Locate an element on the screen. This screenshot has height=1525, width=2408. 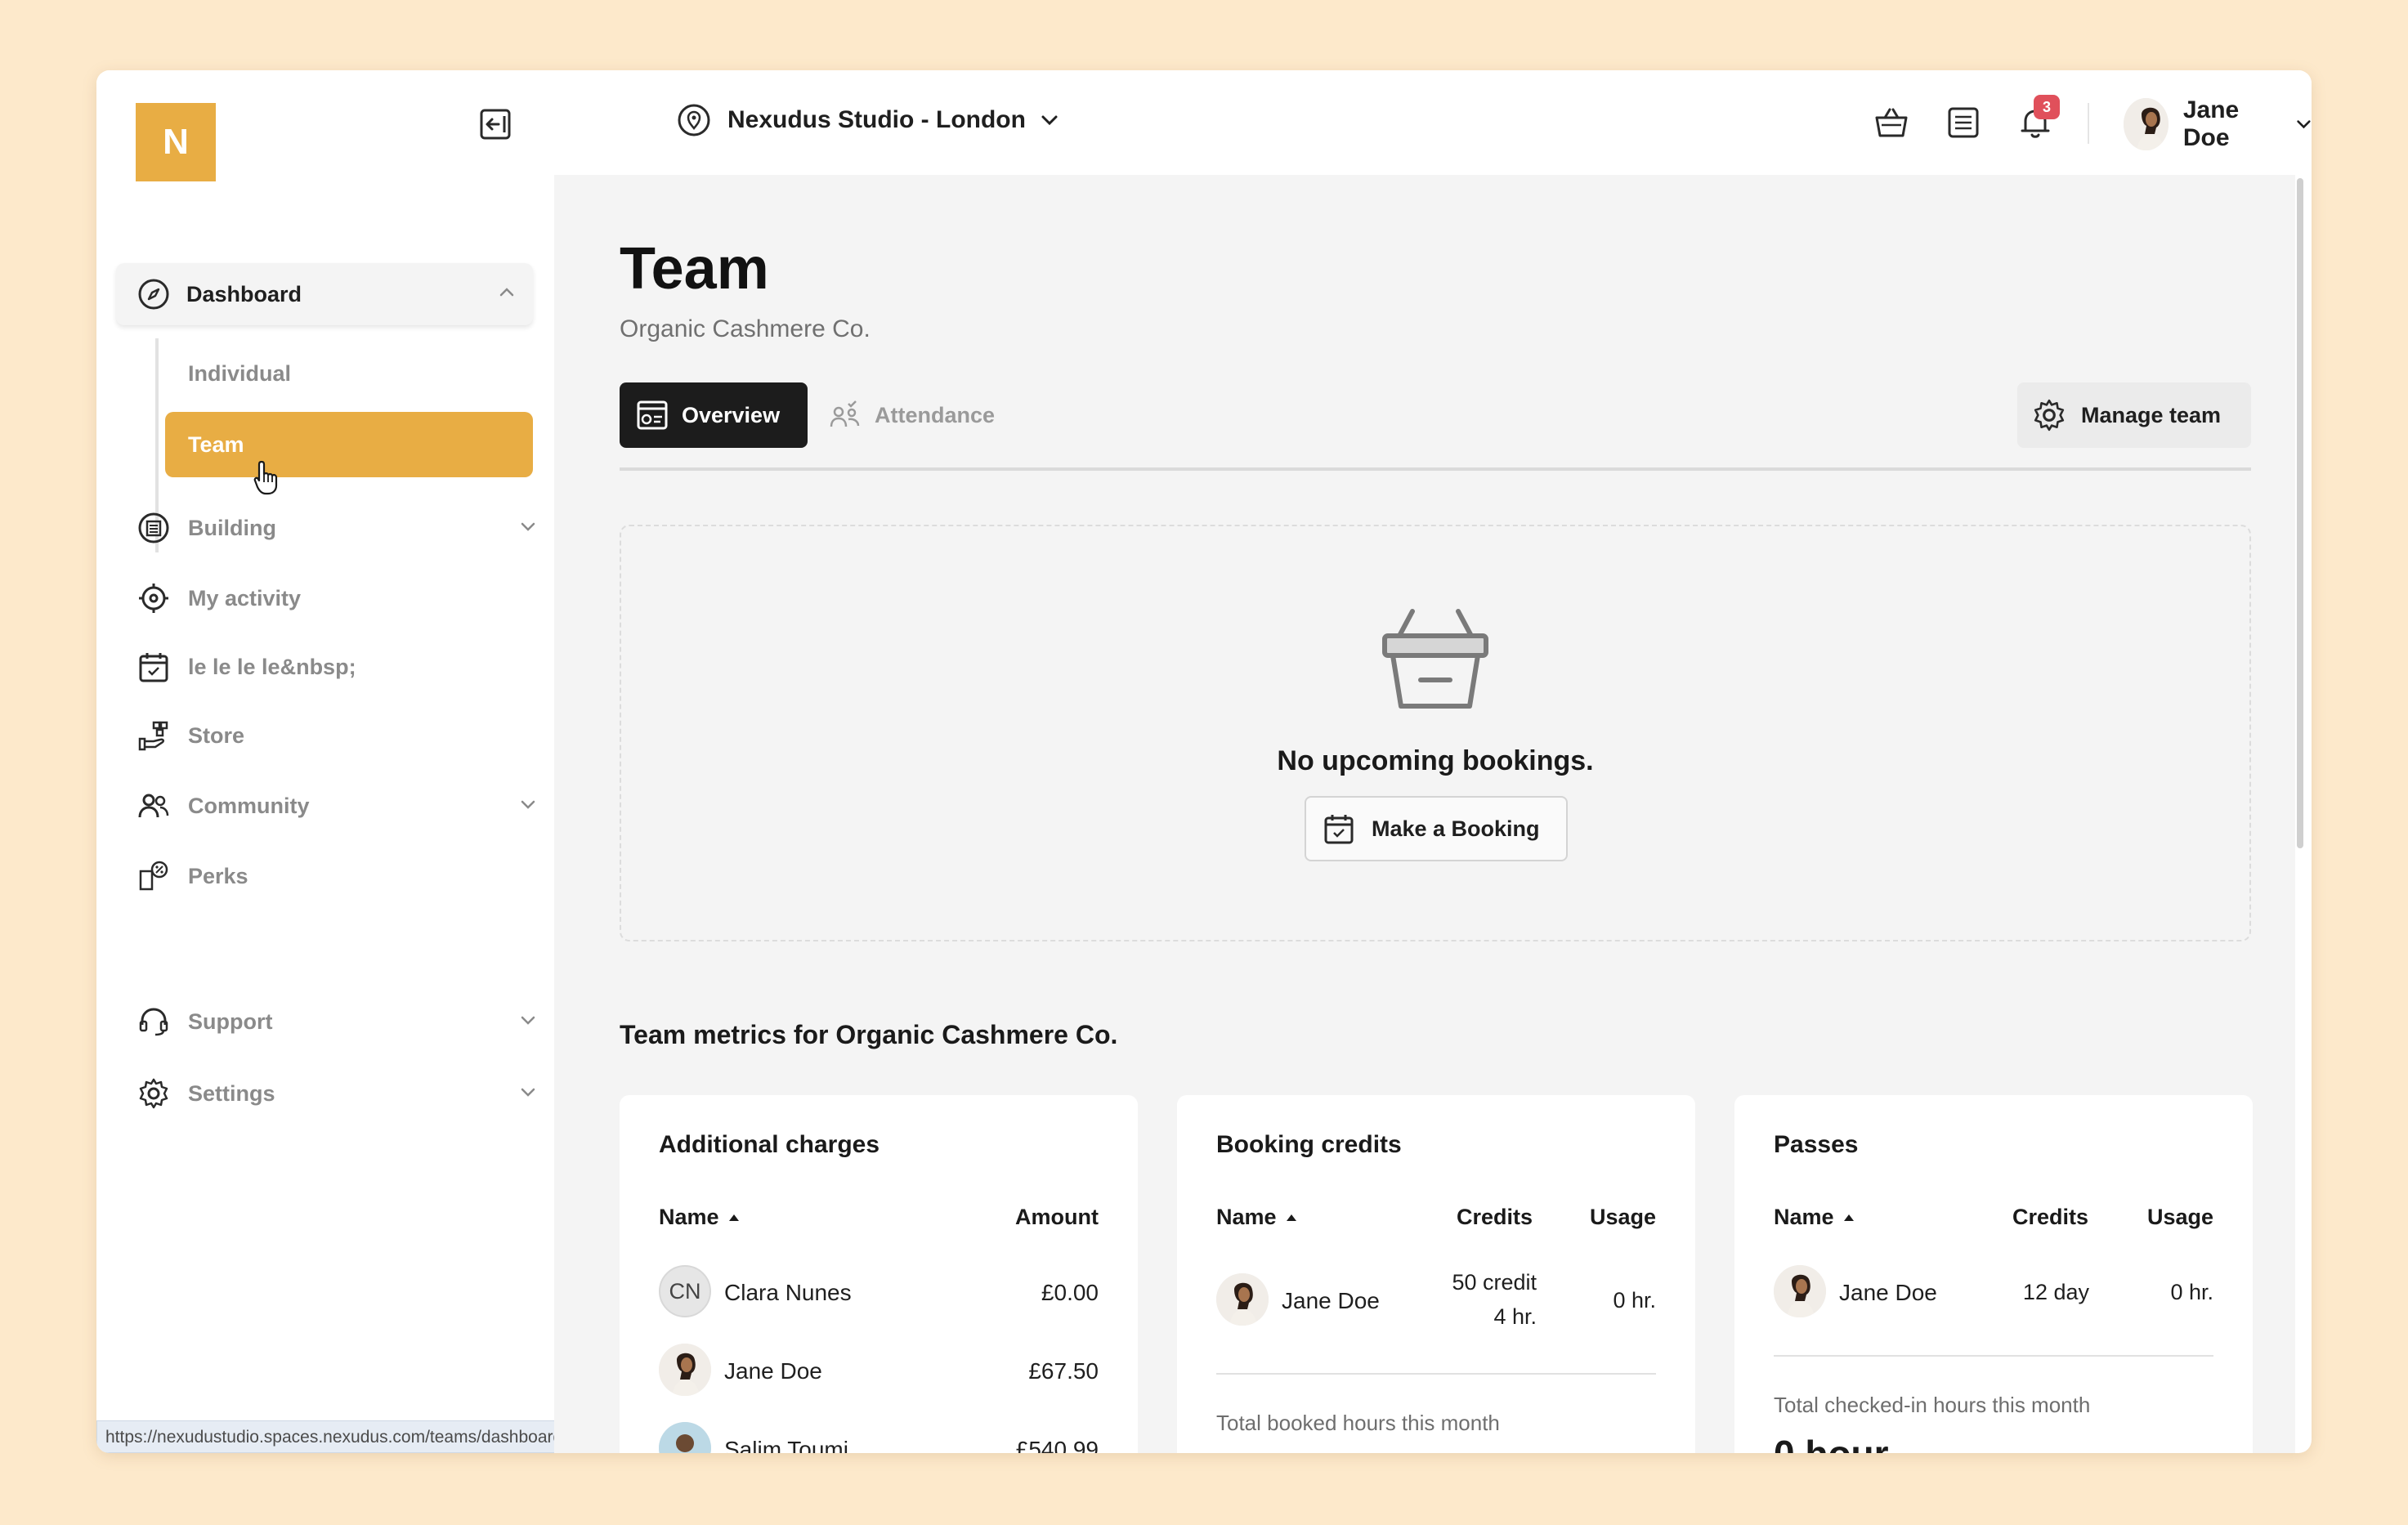
credits-value: 12 day is located at coordinates (2055, 1292).